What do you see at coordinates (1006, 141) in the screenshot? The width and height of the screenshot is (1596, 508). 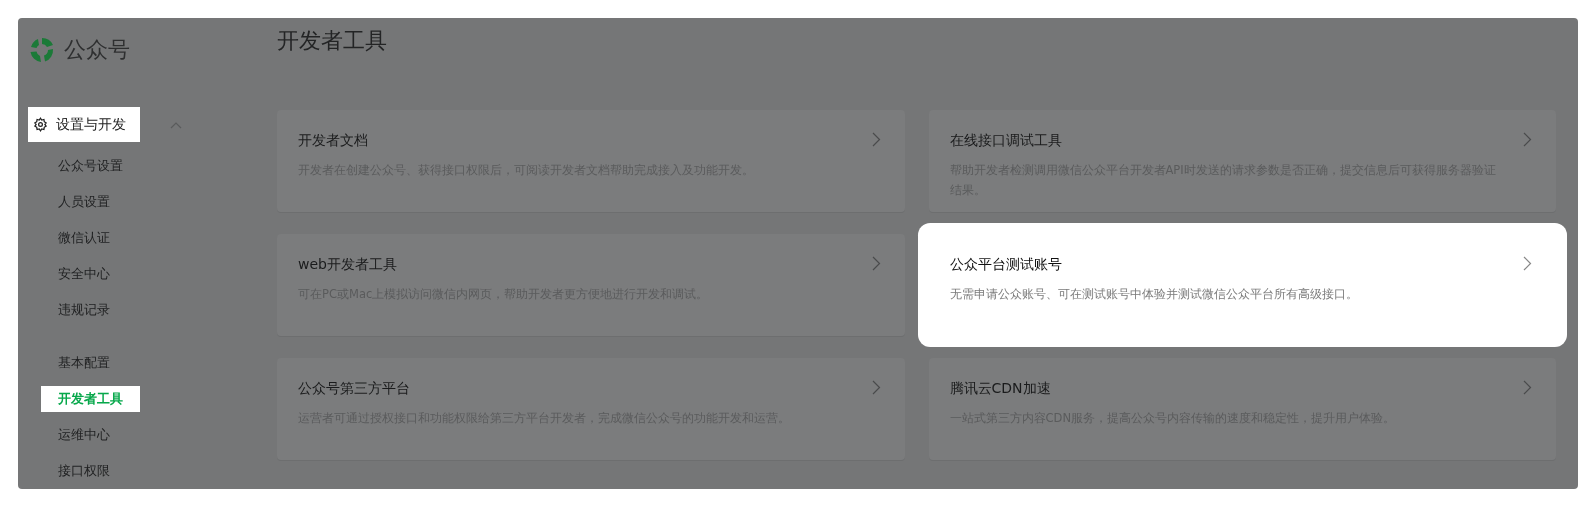 I see `card-title: 在线接口调试工具` at bounding box center [1006, 141].